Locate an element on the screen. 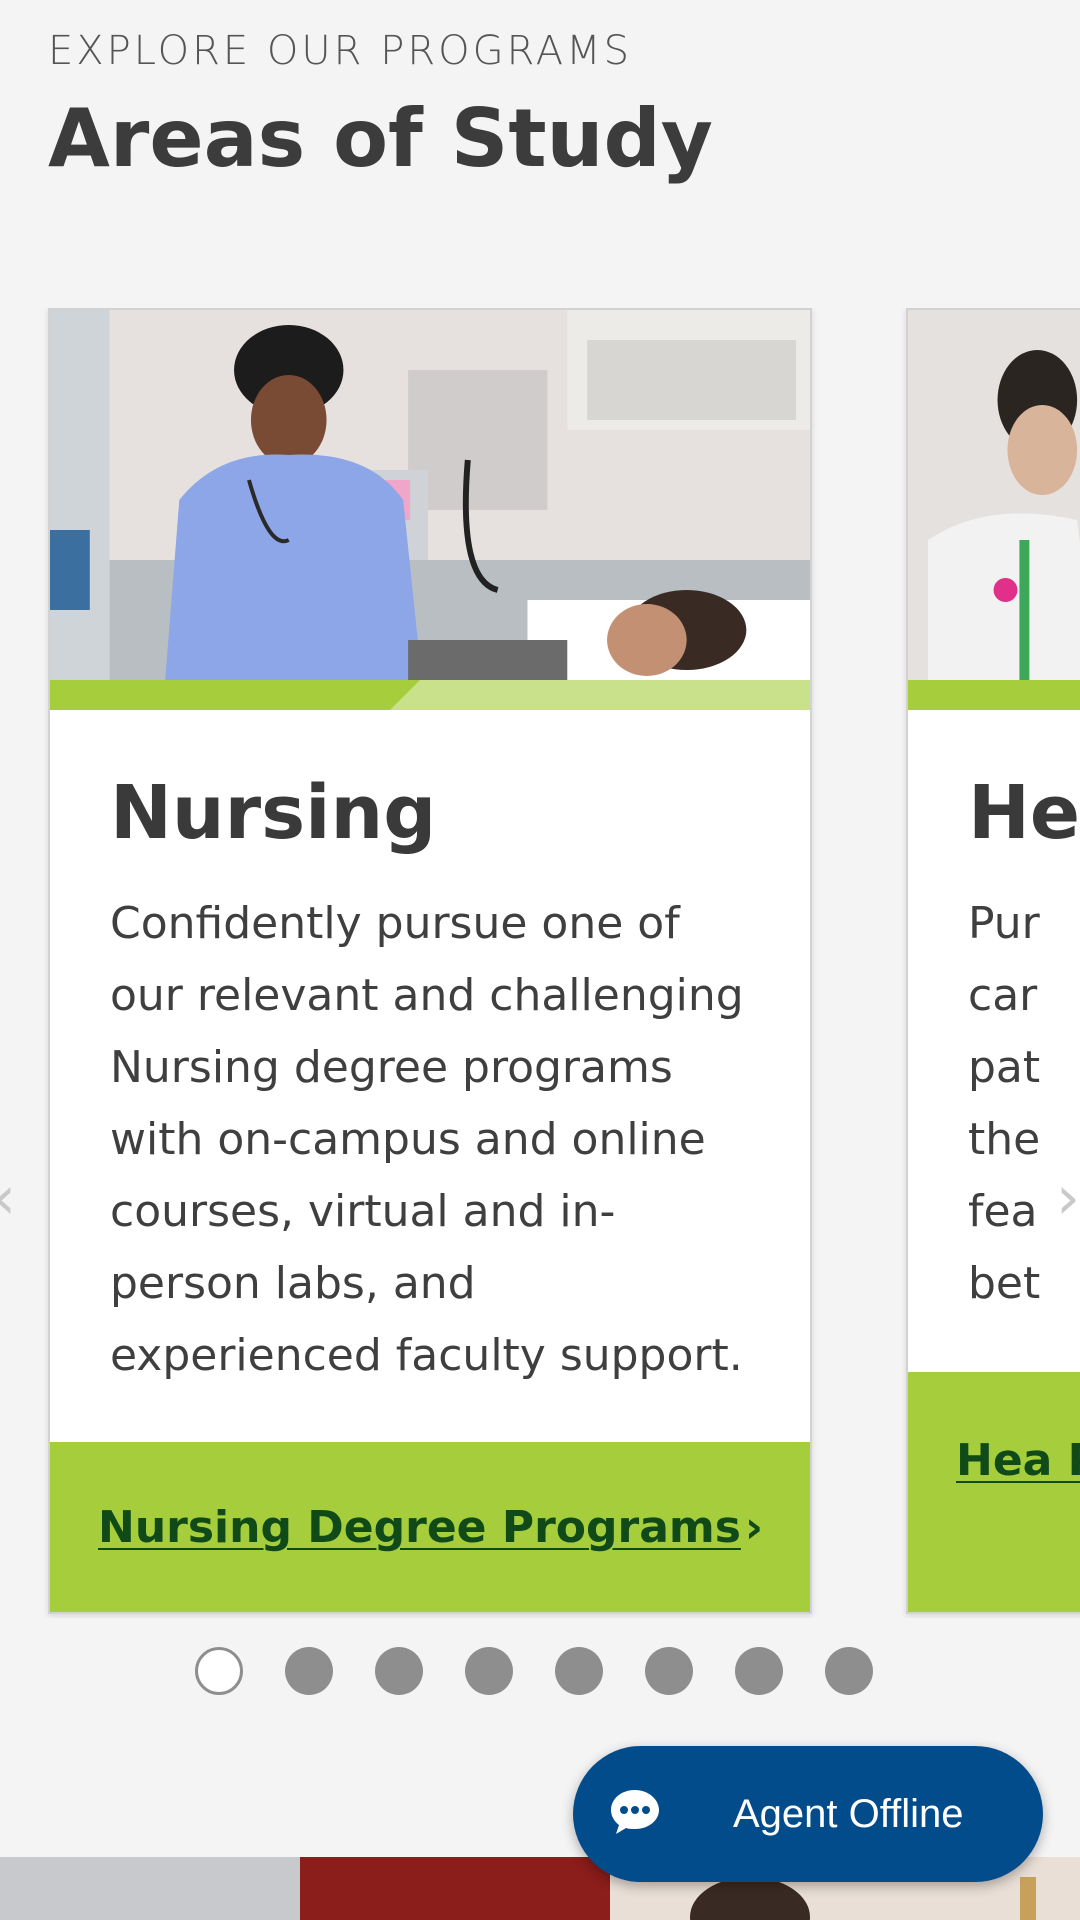 This screenshot has width=1080, height=1920. cta-link-label: Nursing Degree Programs is located at coordinates (419, 1527).